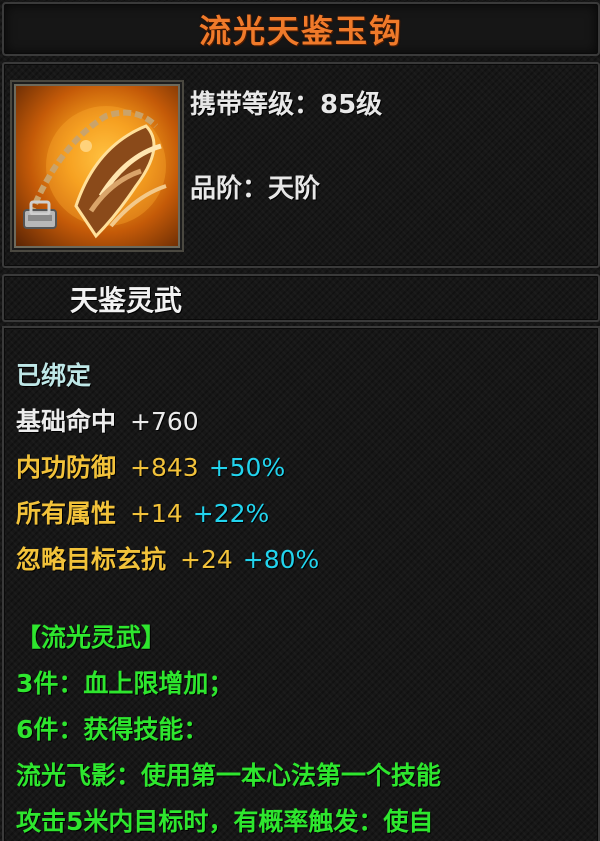  Describe the element at coordinates (66, 467) in the screenshot. I see `attr-label: 内功防御` at that location.